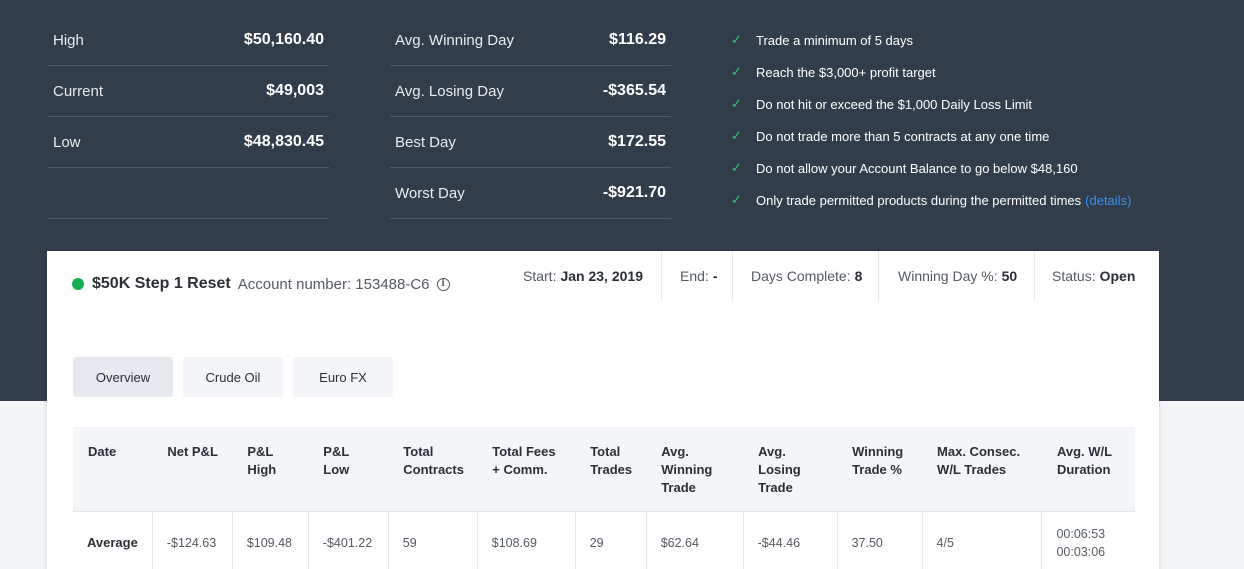  I want to click on tab-crude-oil: Crude Oil, so click(233, 377).